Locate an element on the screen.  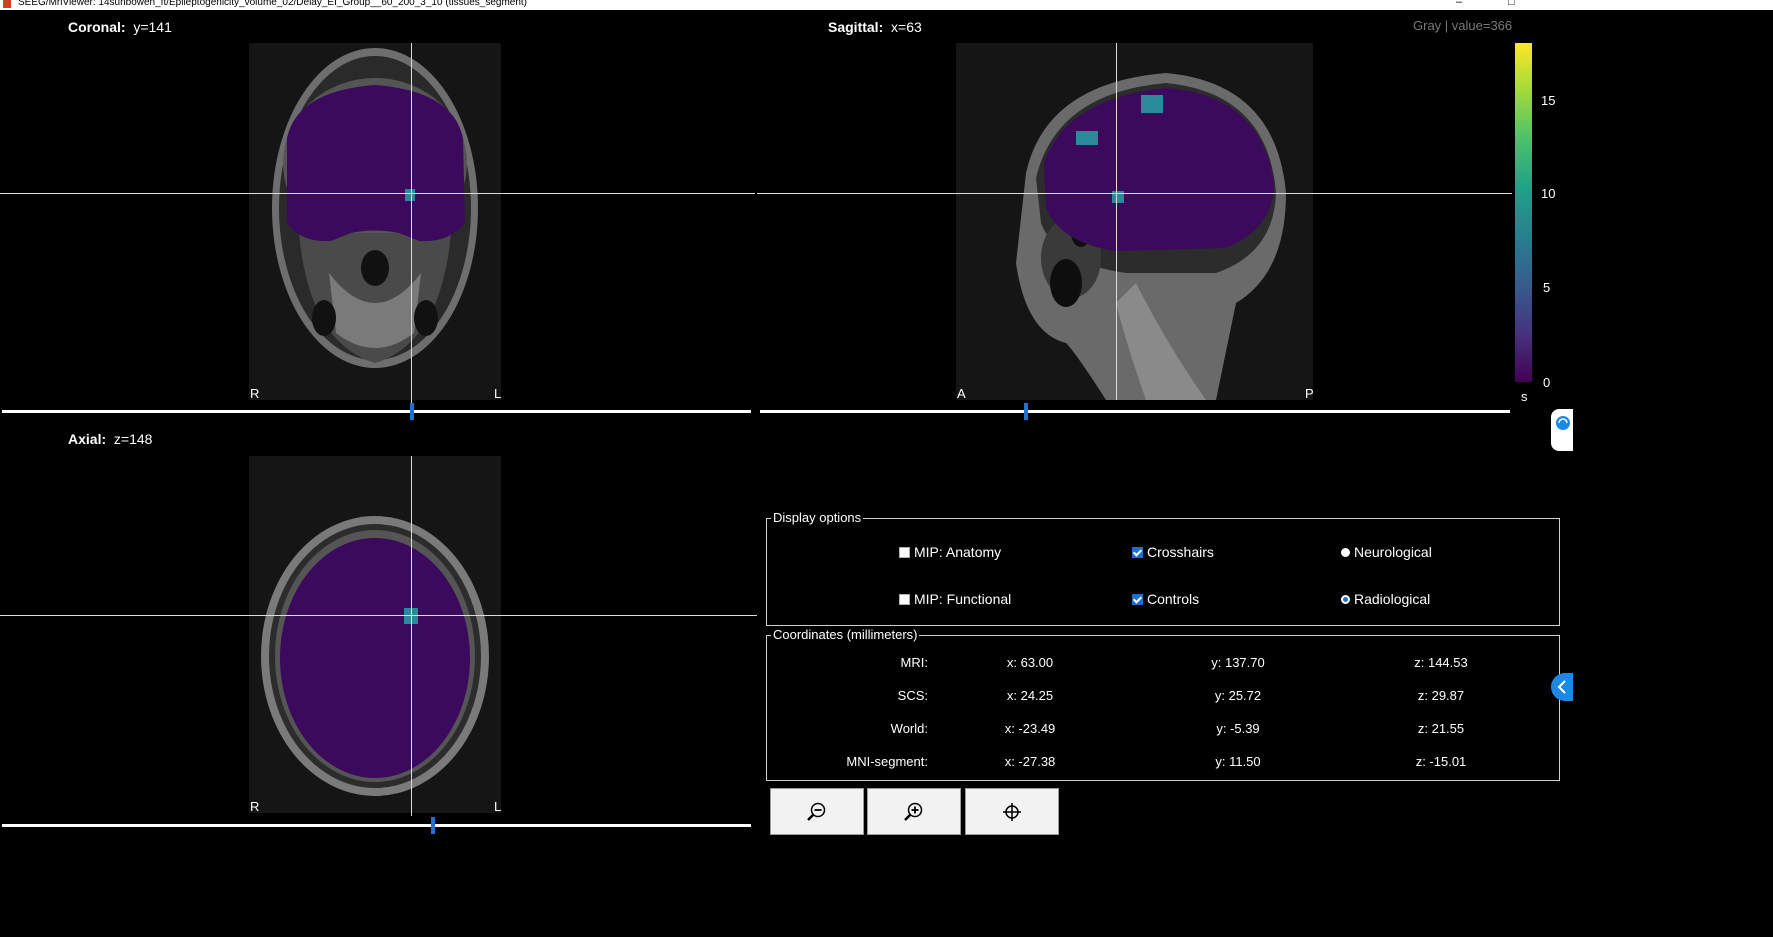
coord-x-value: x: -27.38 is located at coordinates (1030, 761).